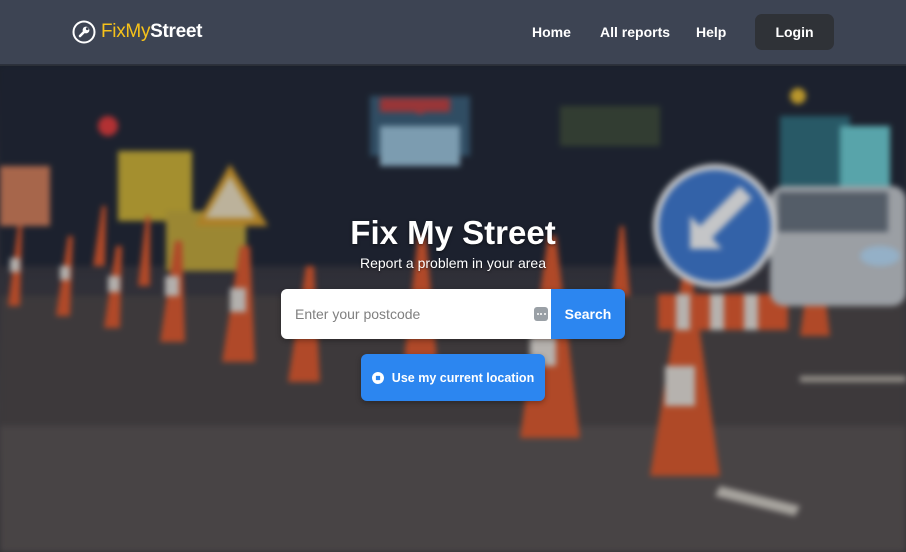 The height and width of the screenshot is (552, 906). I want to click on login-button: Login, so click(794, 32).